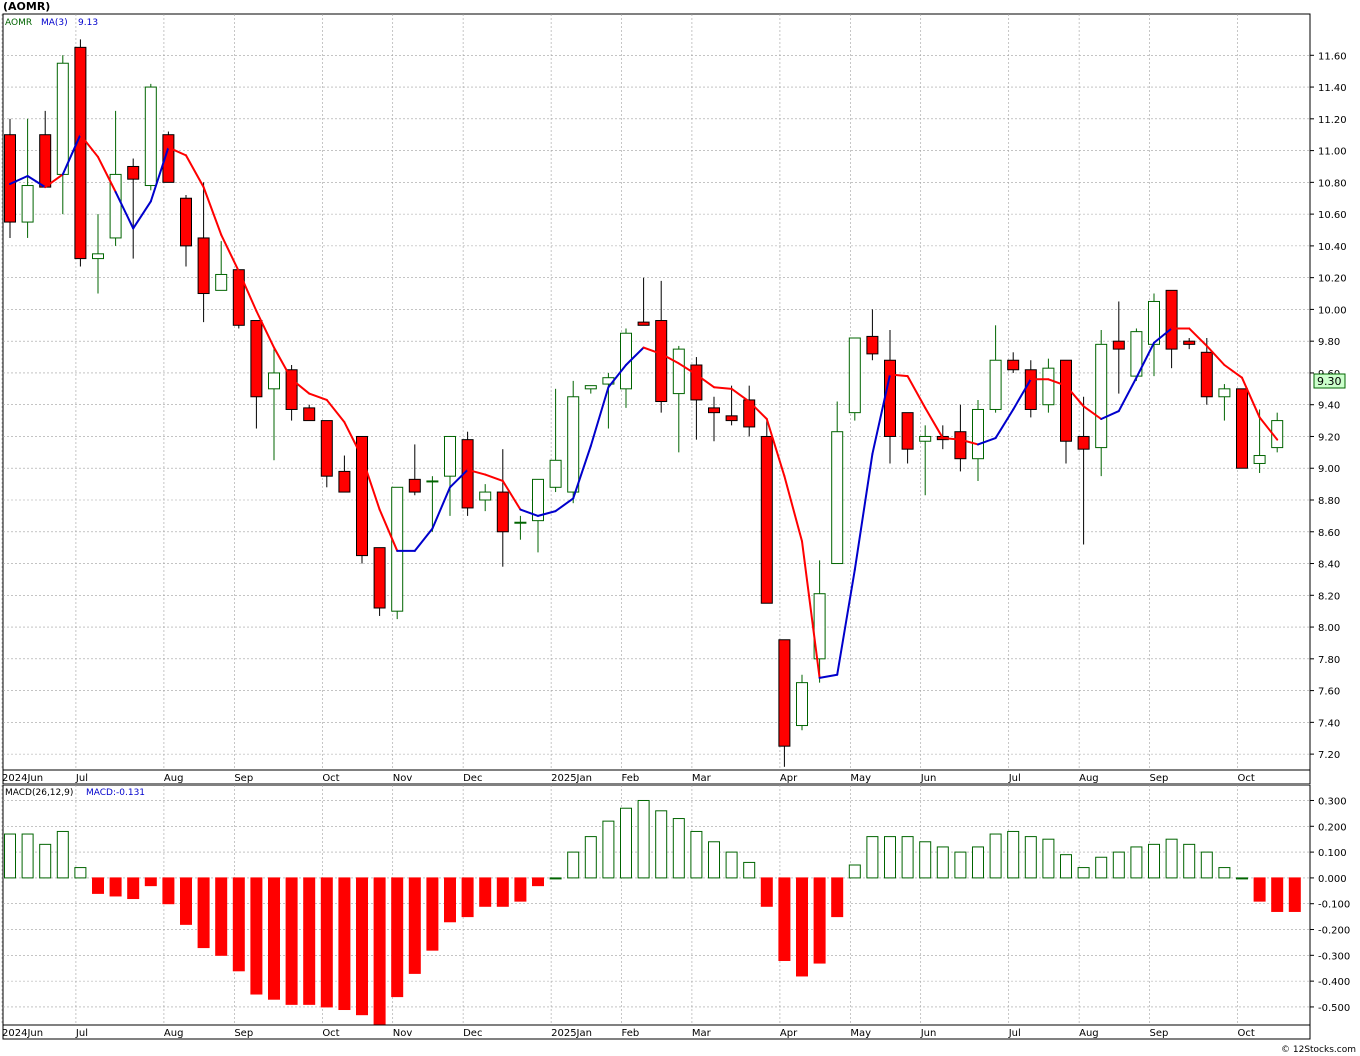 The image size is (1360, 1056). Describe the element at coordinates (472, 1033) in the screenshot. I see `macd-month-label-6: Dec` at that location.